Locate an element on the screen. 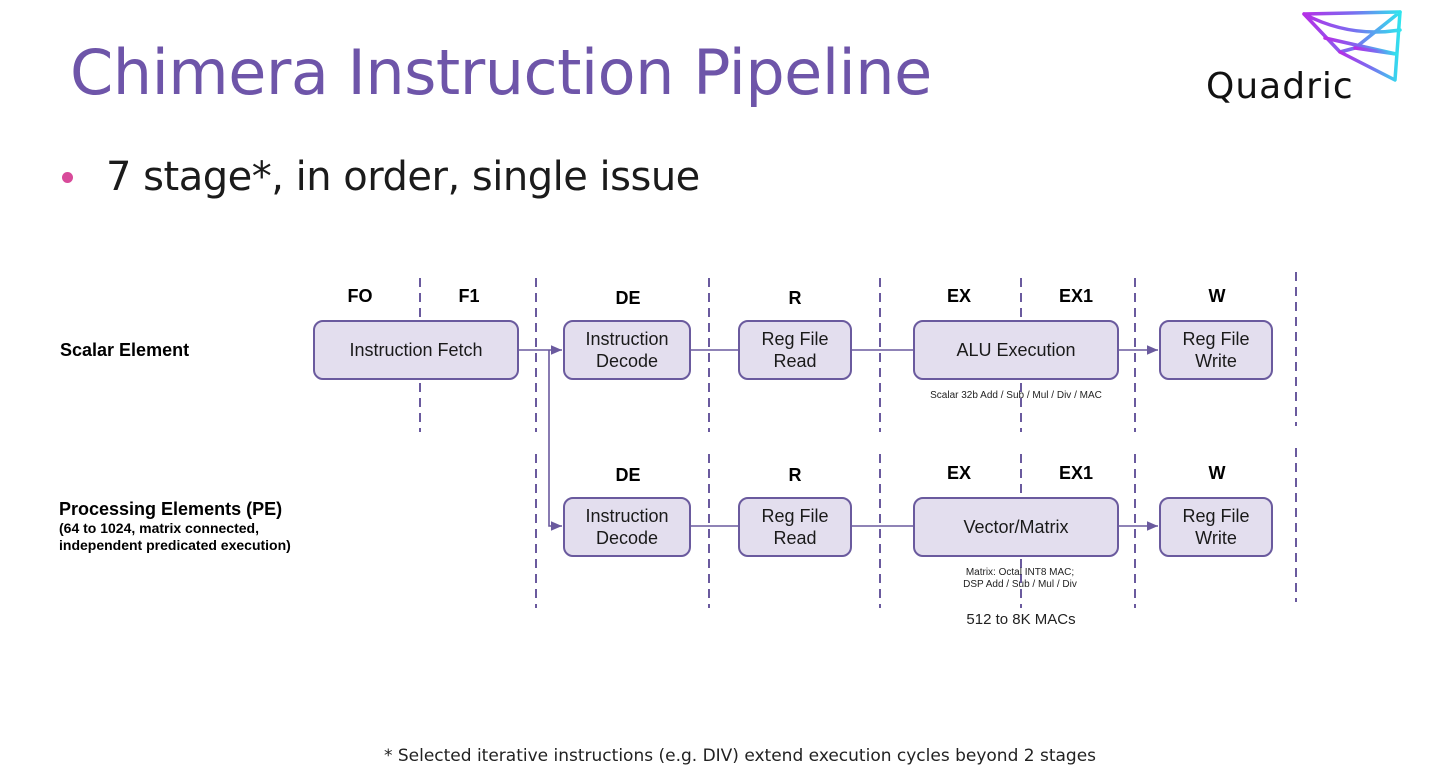  stage-label-r: R is located at coordinates (795, 298).